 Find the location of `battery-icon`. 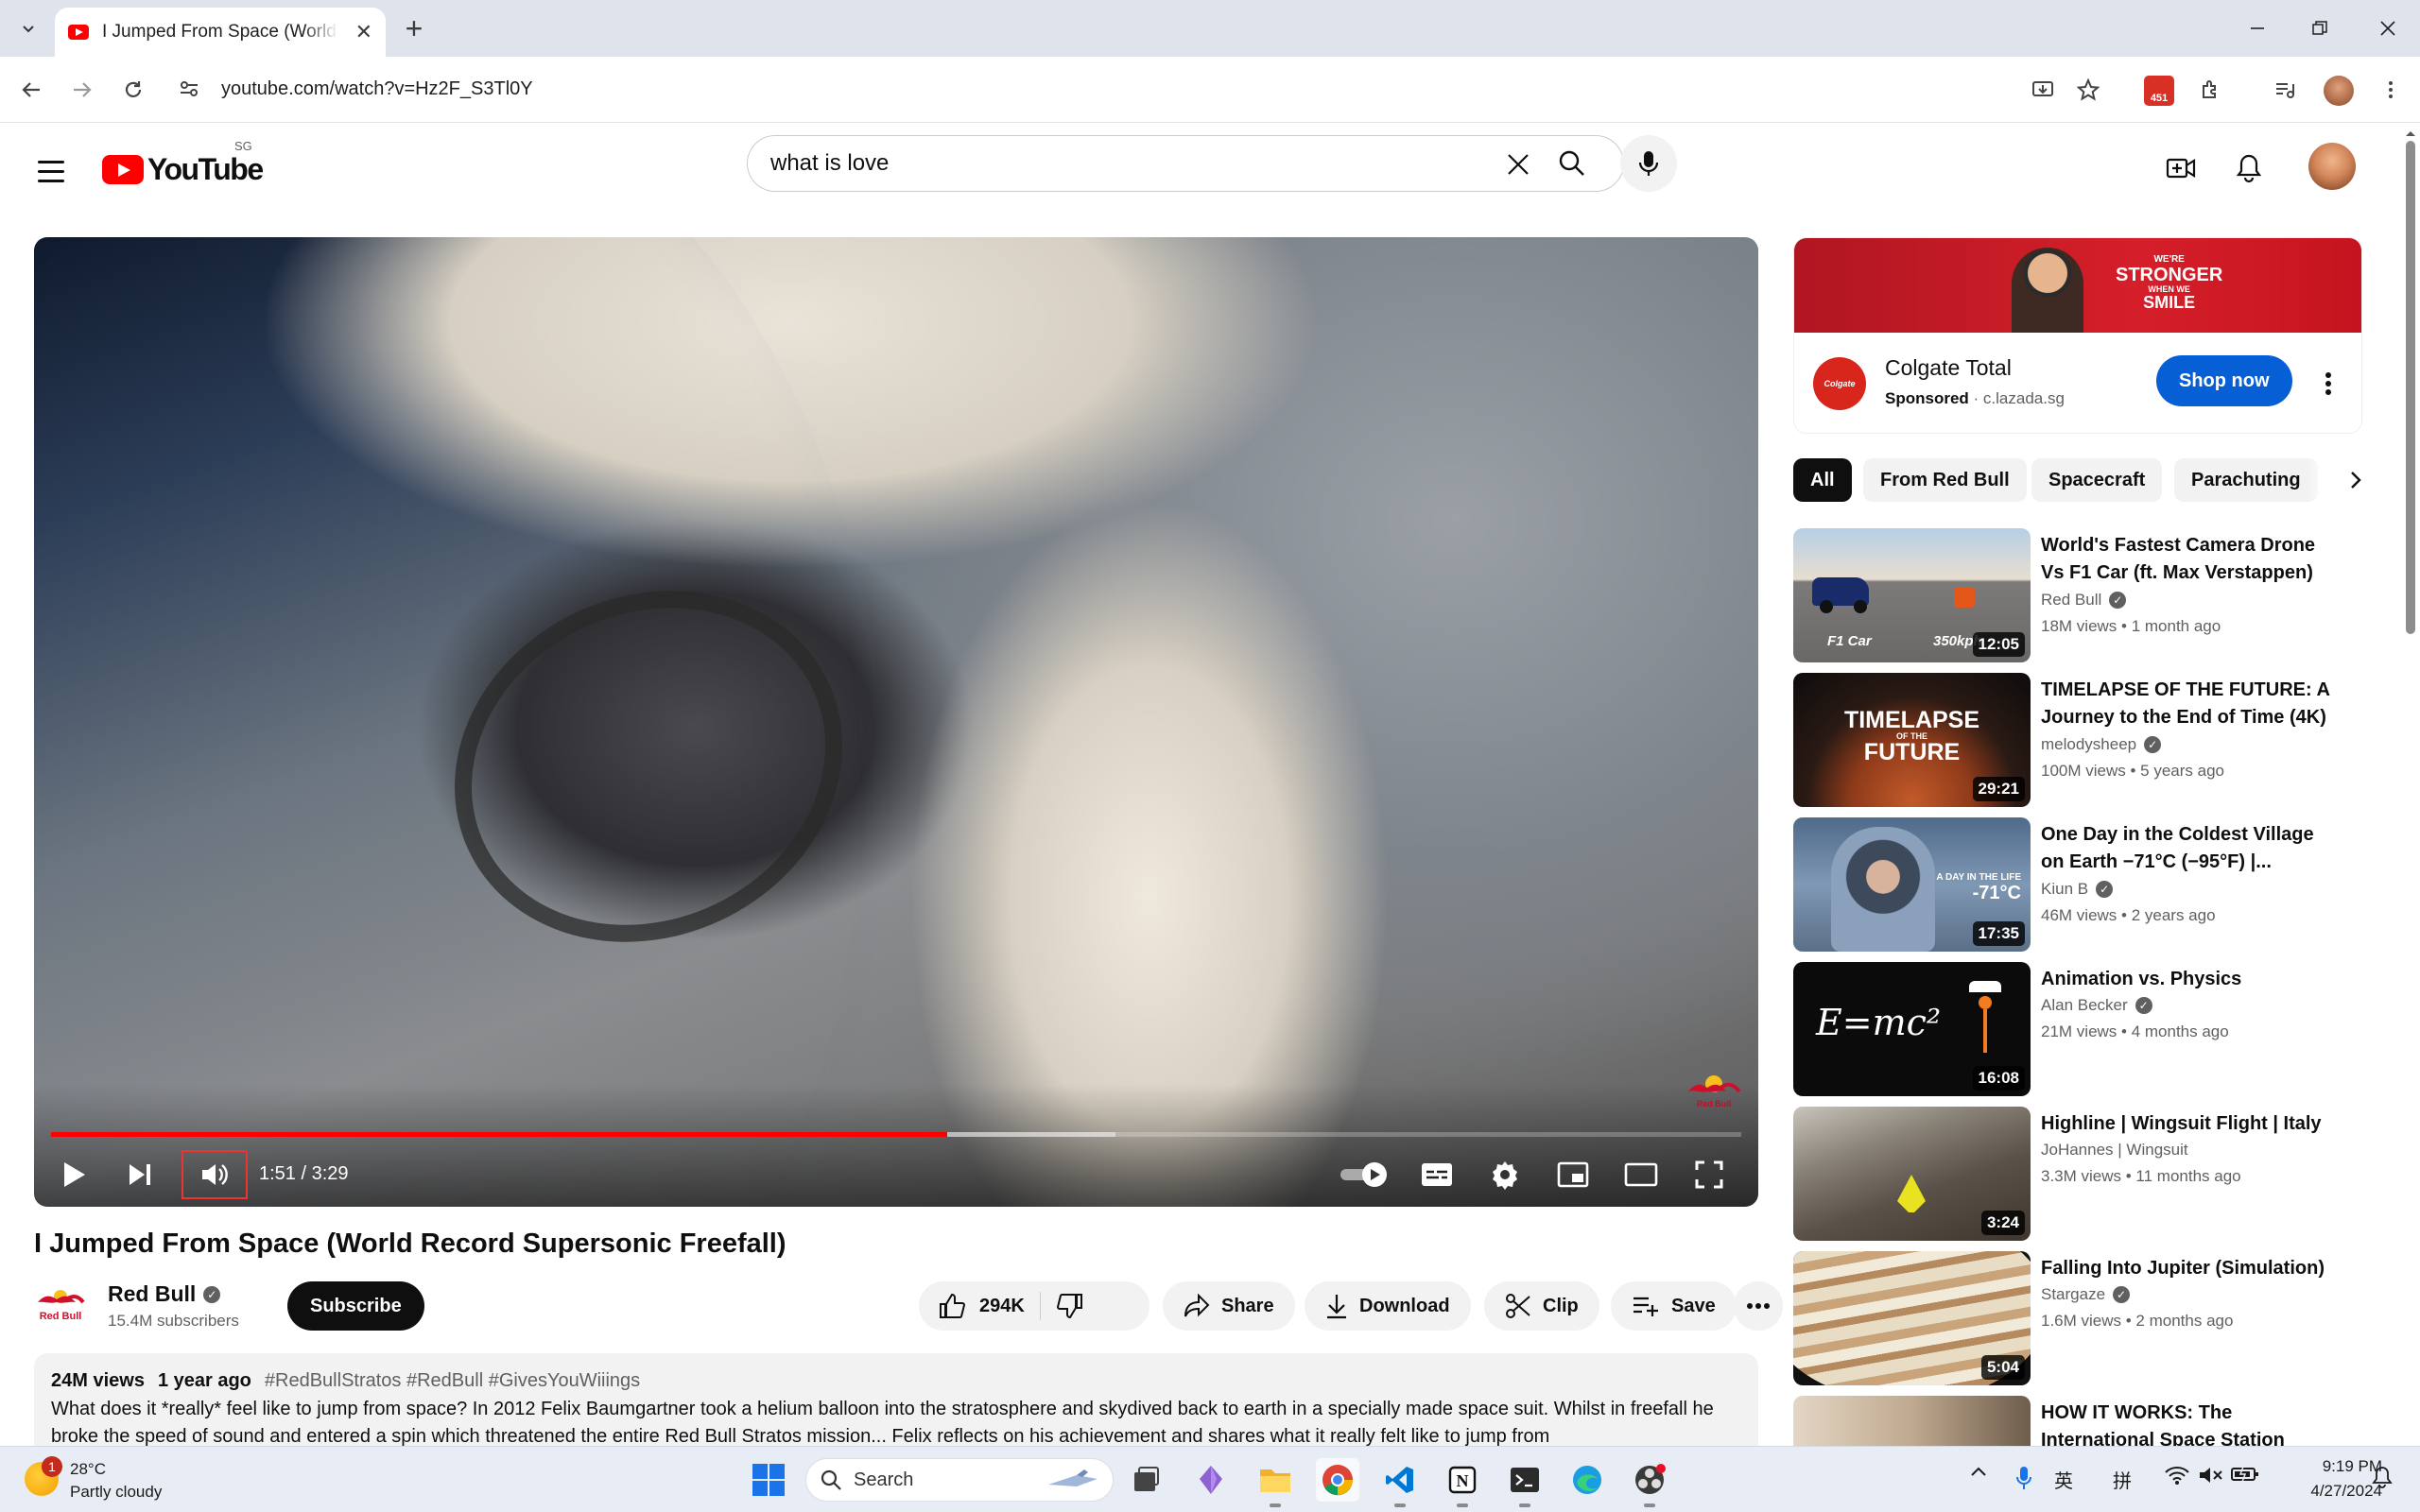

battery-icon is located at coordinates (2245, 1474).